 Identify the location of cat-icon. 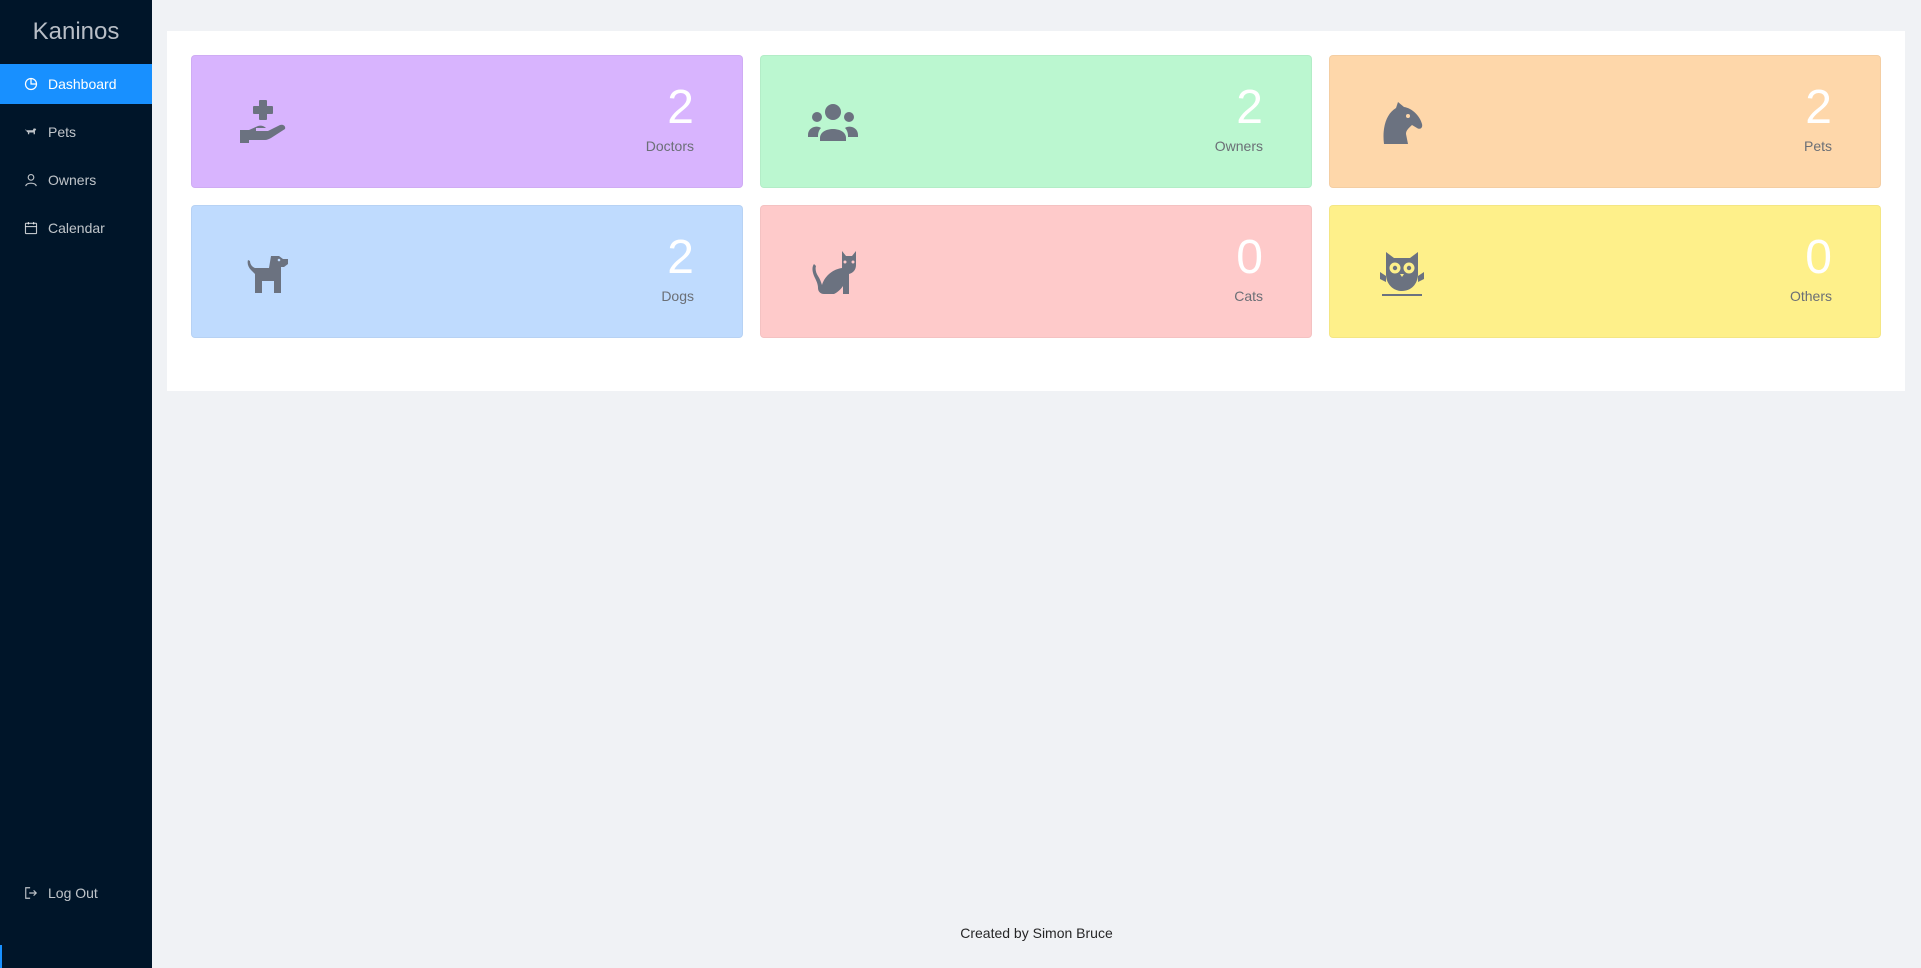
(833, 273).